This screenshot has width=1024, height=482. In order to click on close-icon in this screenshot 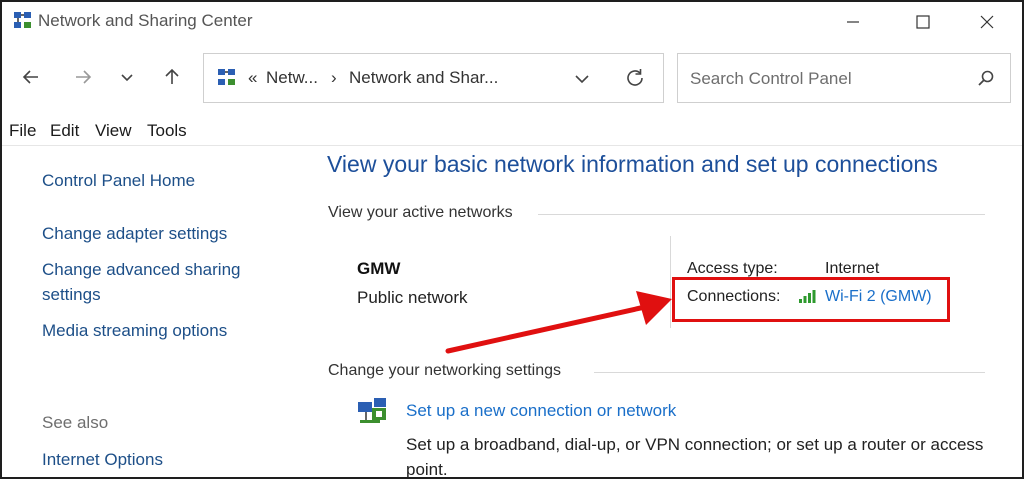, I will do `click(987, 22)`.